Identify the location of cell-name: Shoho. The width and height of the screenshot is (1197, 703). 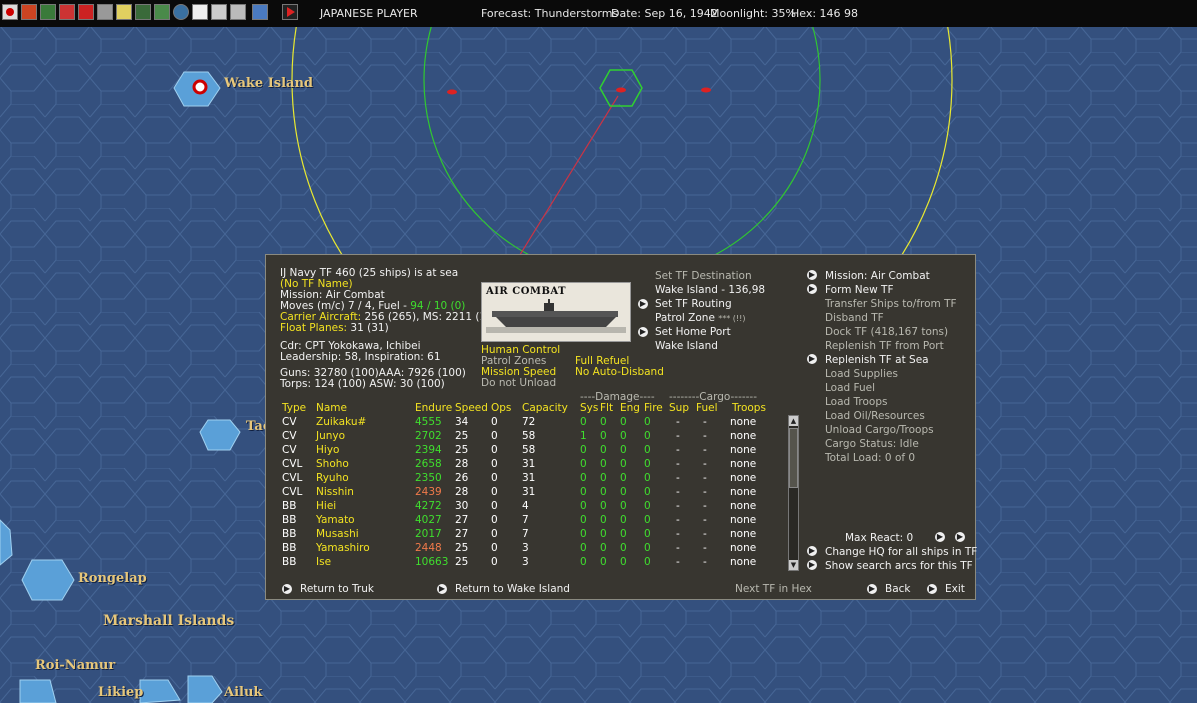
(332, 464).